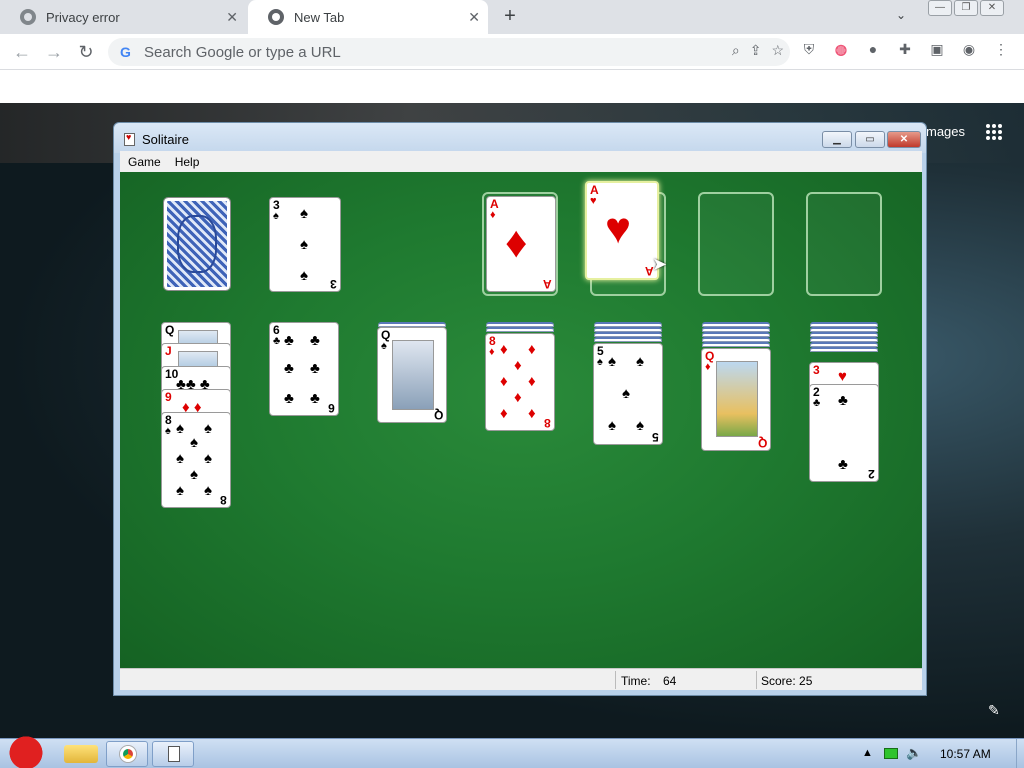 This screenshot has width=1024, height=768. What do you see at coordinates (26, 750) in the screenshot?
I see `start-button` at bounding box center [26, 750].